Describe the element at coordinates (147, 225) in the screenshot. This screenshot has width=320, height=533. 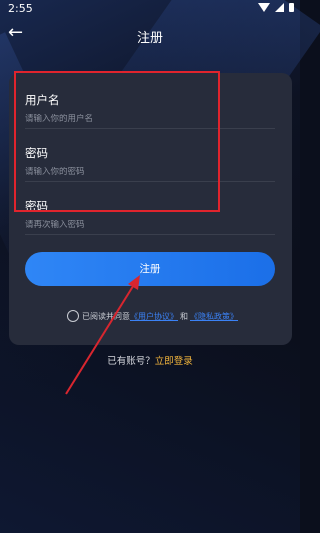
I see `confirm-password-input` at that location.